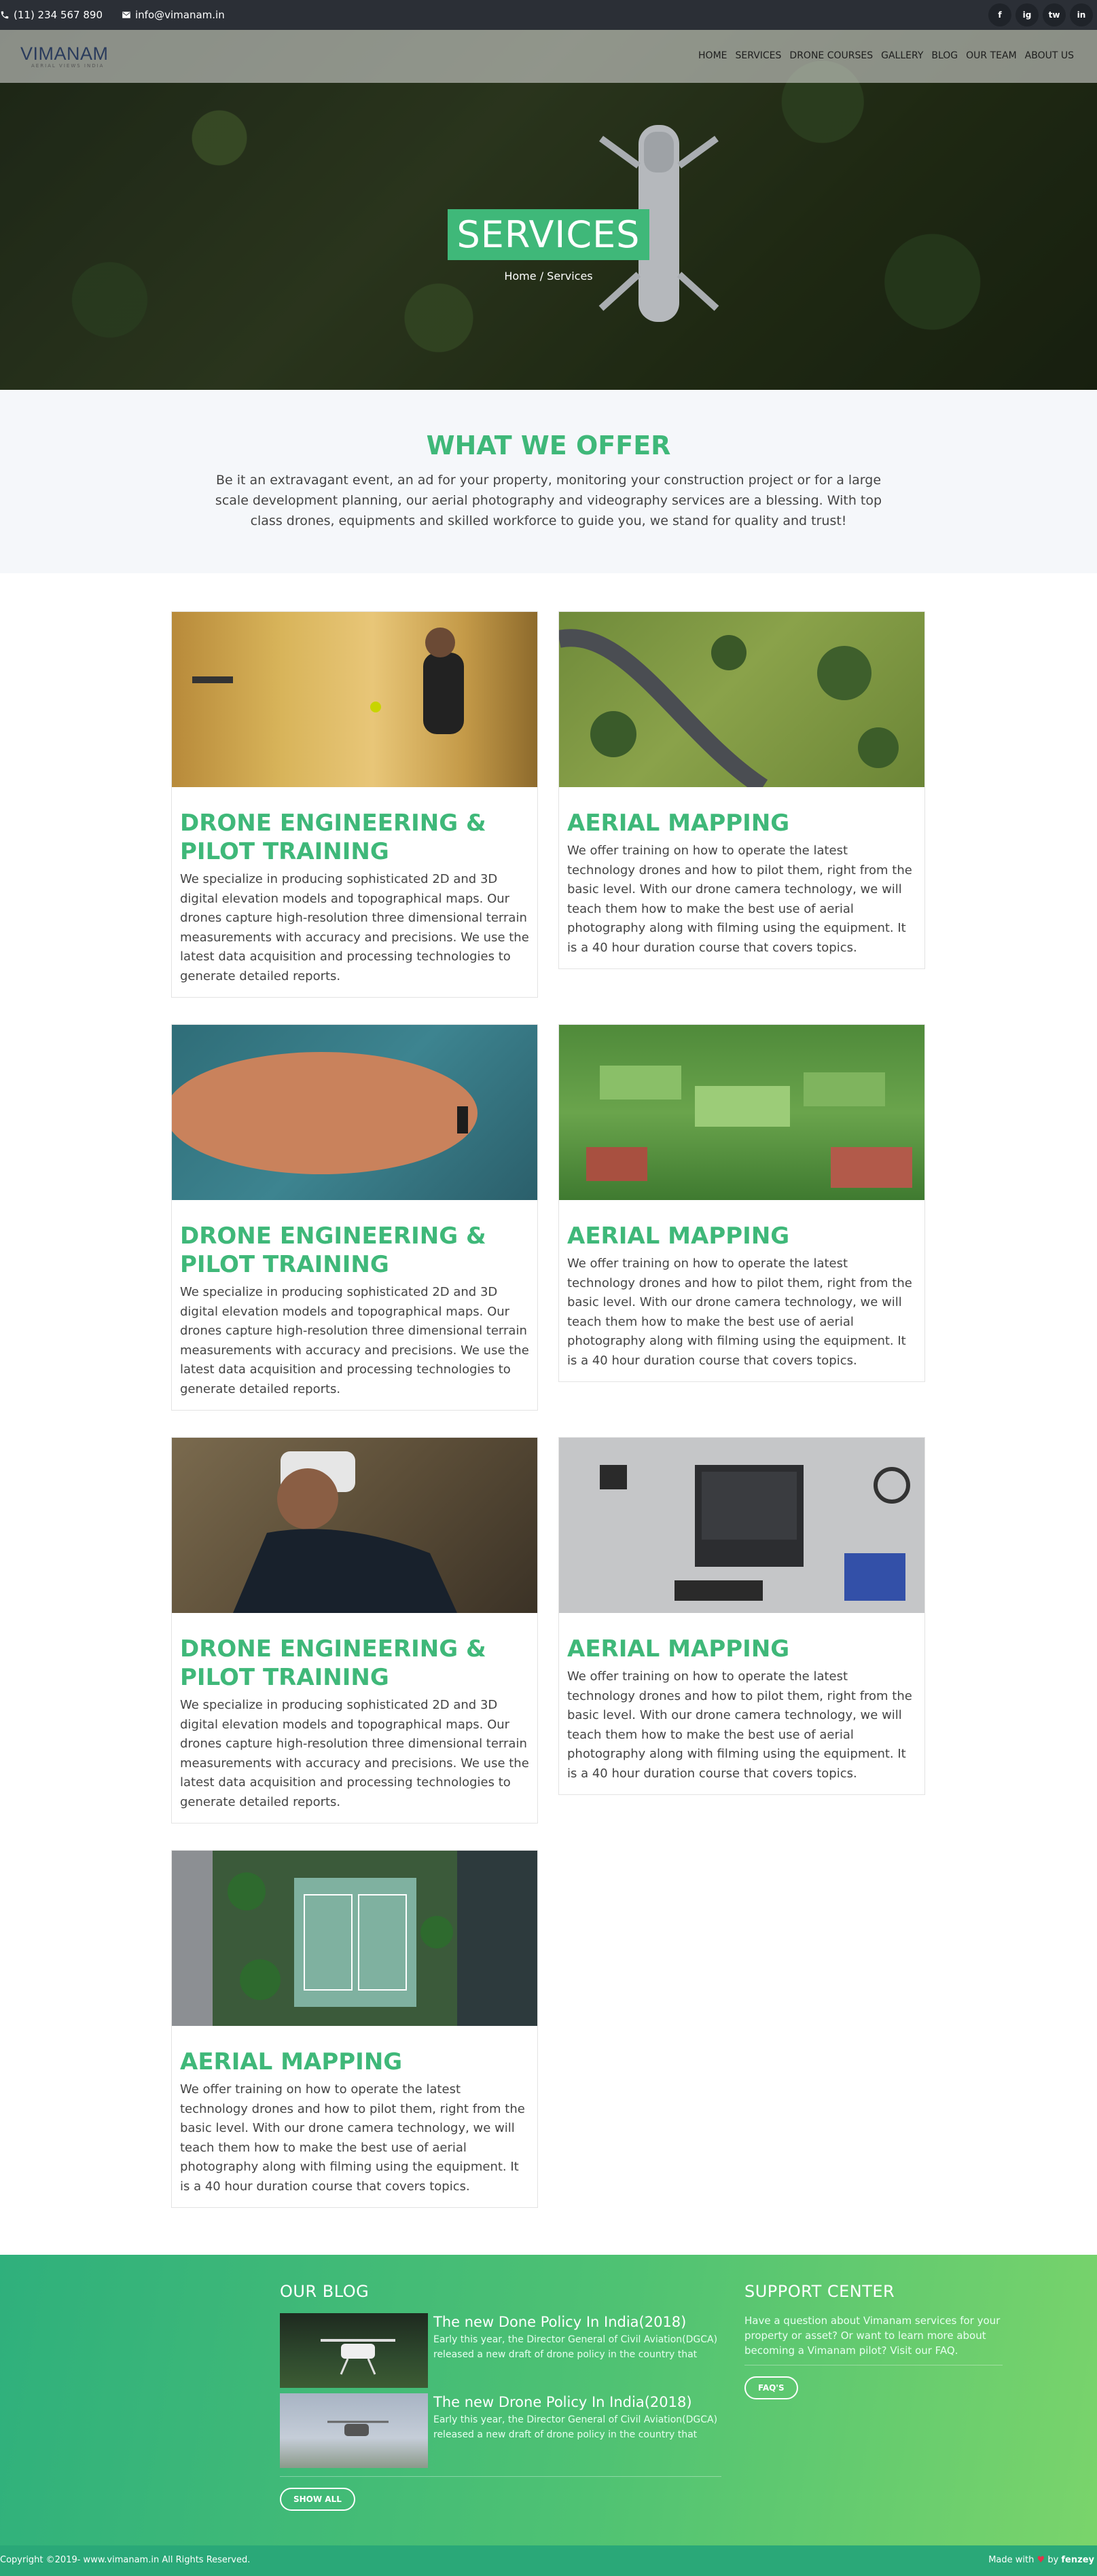 This screenshot has width=1097, height=2576. I want to click on by-text: by, so click(1053, 2560).